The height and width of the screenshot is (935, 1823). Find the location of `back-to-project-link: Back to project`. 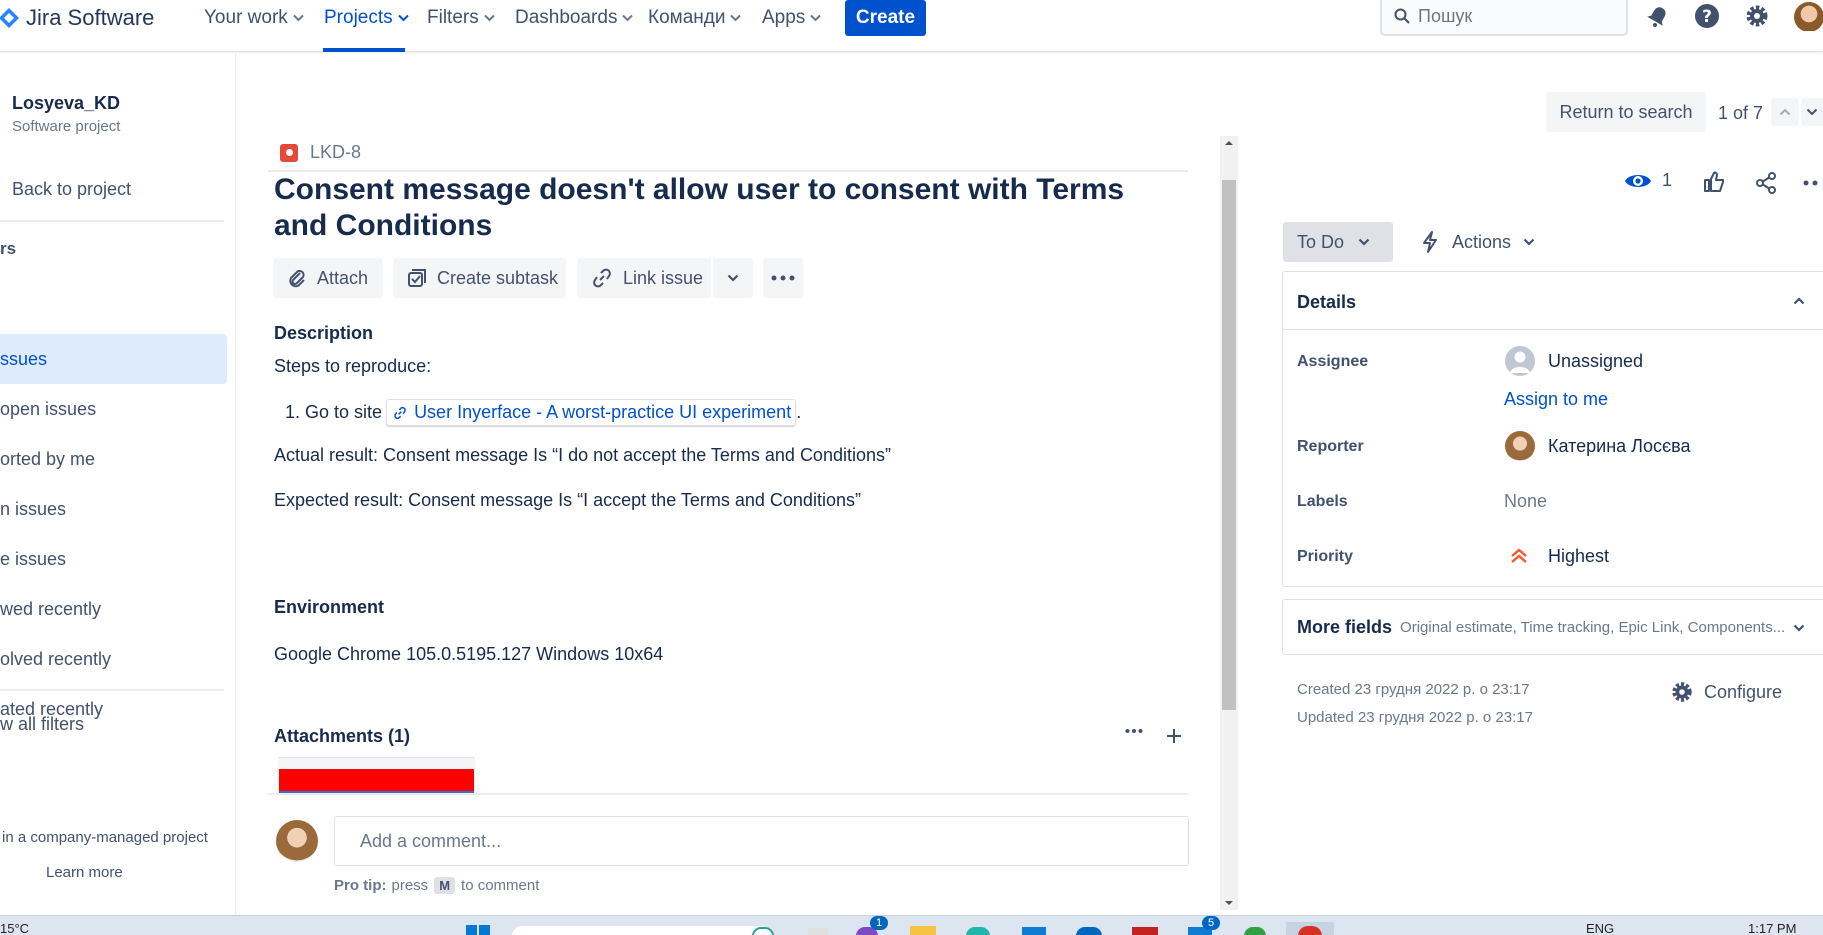

back-to-project-link: Back to project is located at coordinates (71, 189).